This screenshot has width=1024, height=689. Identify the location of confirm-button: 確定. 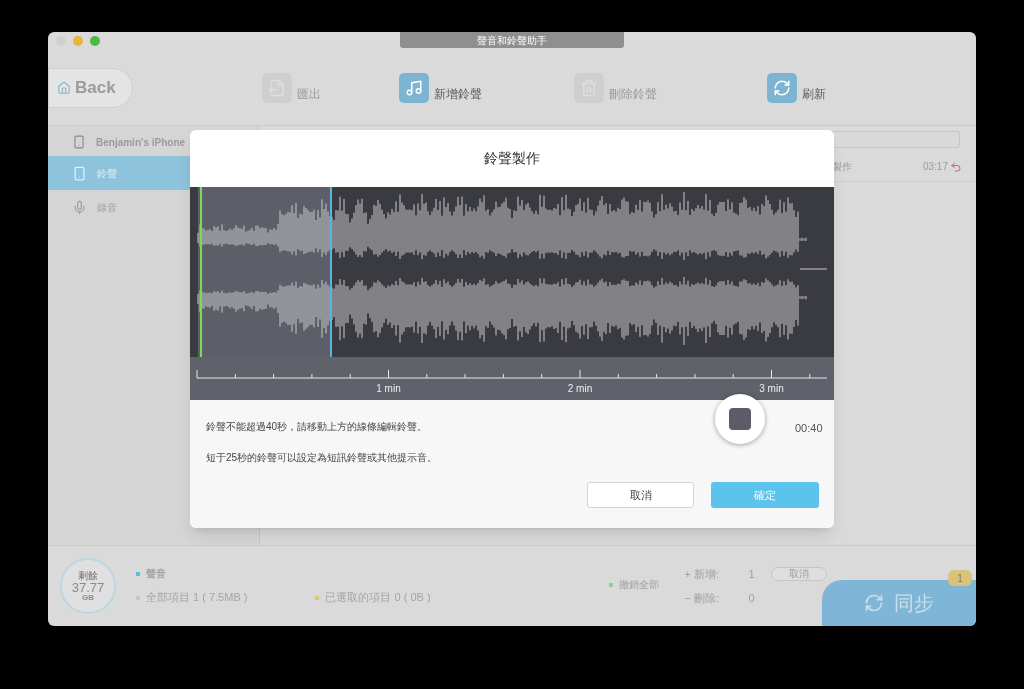
(765, 495).